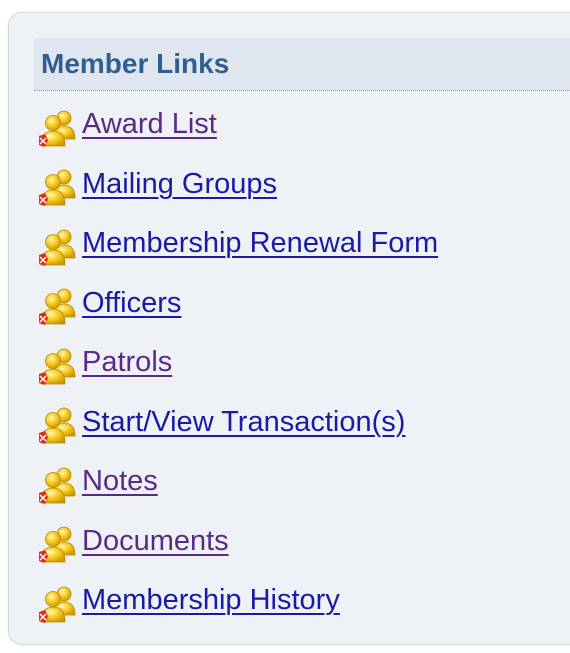 The height and width of the screenshot is (653, 570). I want to click on panel-header: Member Links, so click(302, 64).